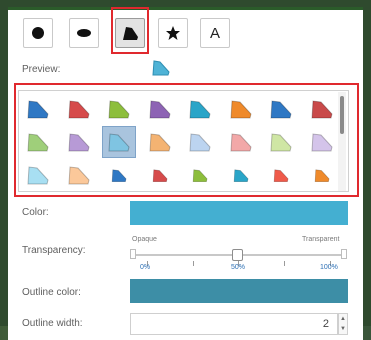 The height and width of the screenshot is (340, 371). What do you see at coordinates (344, 254) in the screenshot?
I see `slider-right-end` at bounding box center [344, 254].